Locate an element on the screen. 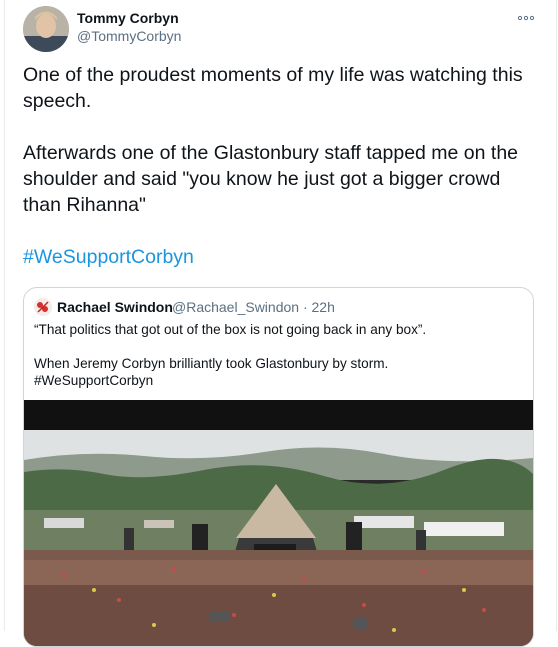 This screenshot has height=647, width=558. hashtag-link: #WeSupportCorbyn is located at coordinates (108, 257).